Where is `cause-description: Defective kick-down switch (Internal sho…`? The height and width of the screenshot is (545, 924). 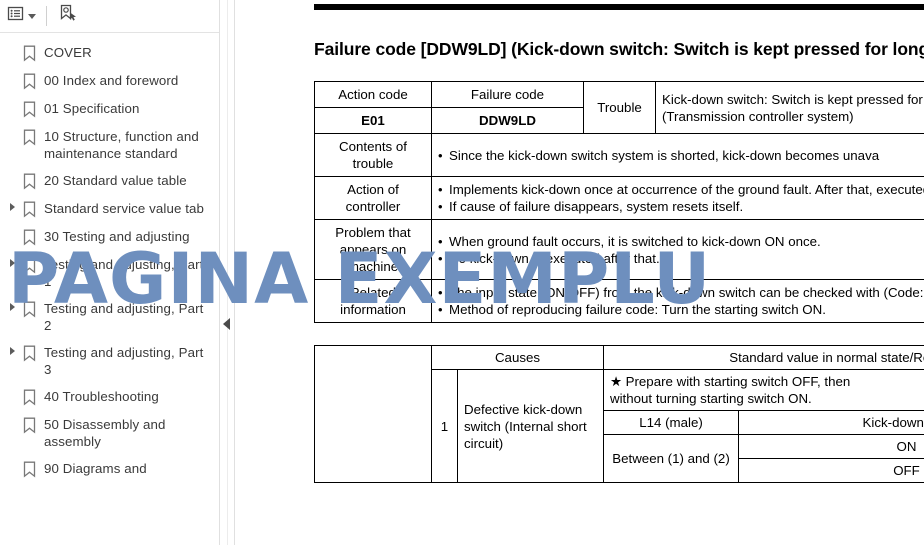
cause-description: Defective kick-down switch (Internal sho… is located at coordinates (530, 426).